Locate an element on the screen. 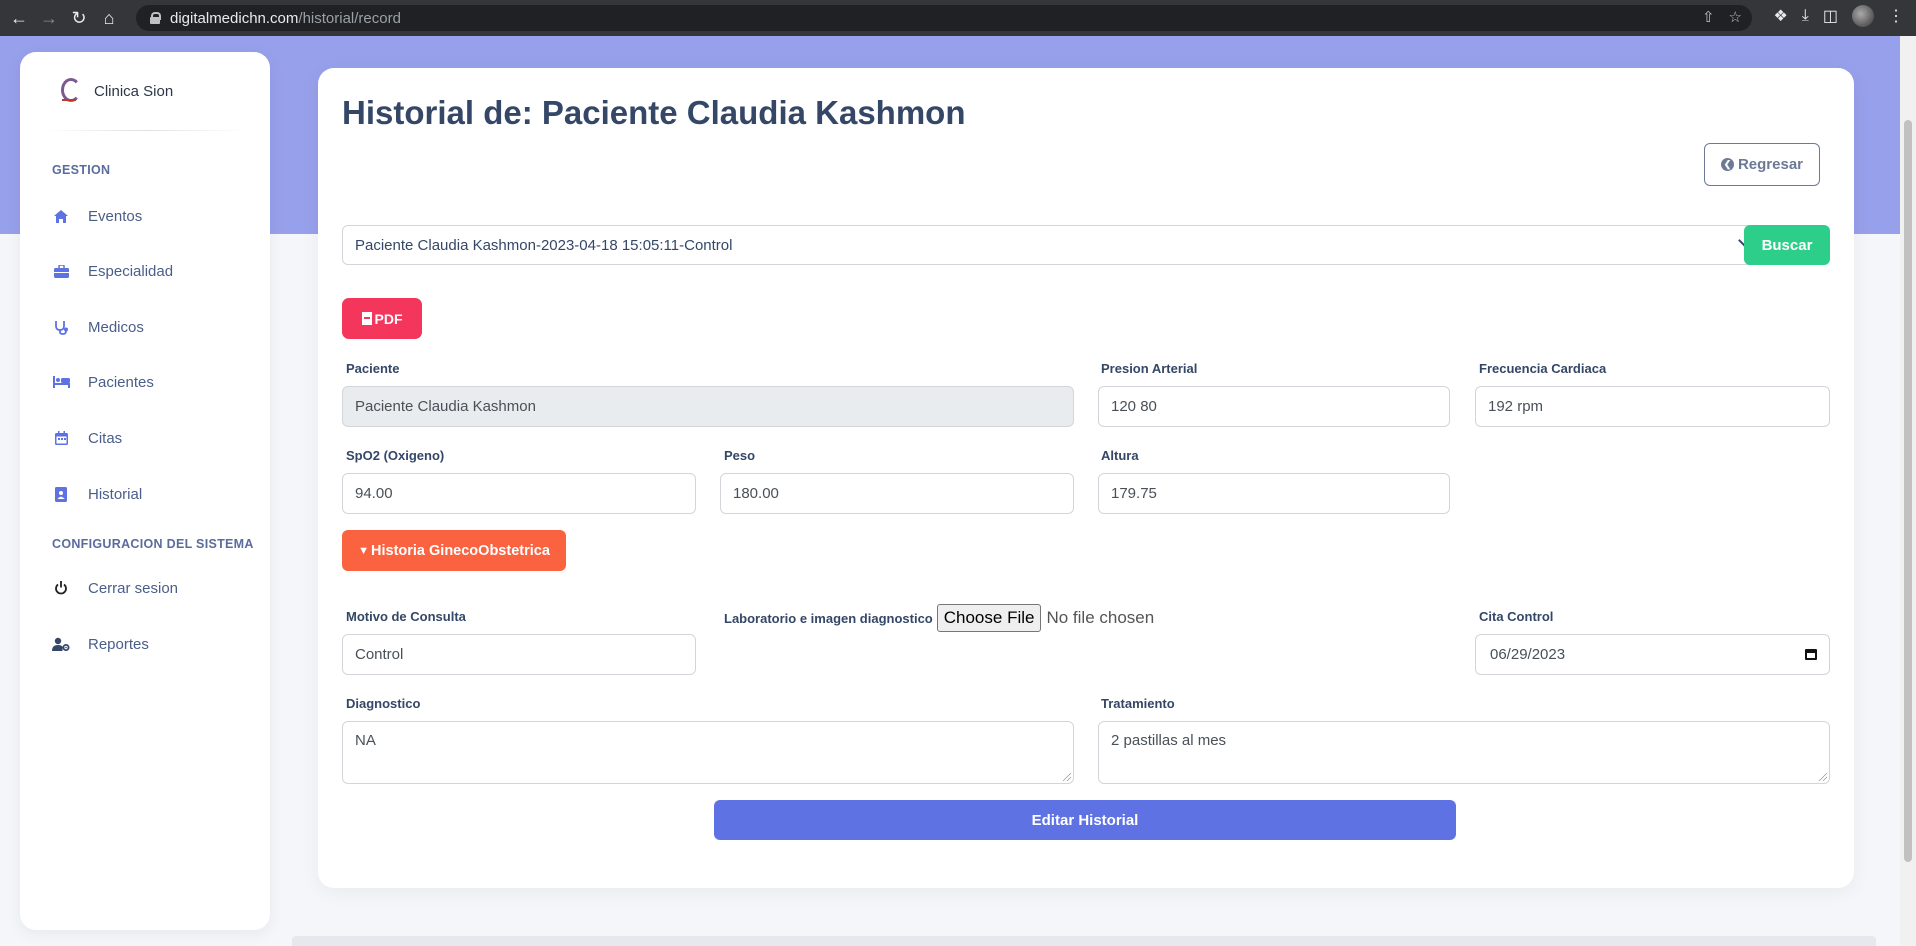 The width and height of the screenshot is (1916, 946). id-badge-icon is located at coordinates (61, 494).